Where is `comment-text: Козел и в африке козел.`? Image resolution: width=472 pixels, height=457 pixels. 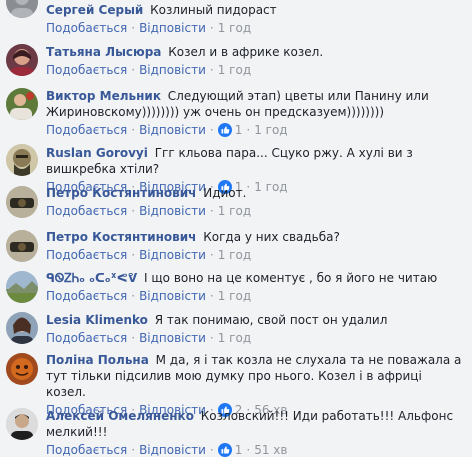 comment-text: Козел и в африке козел. is located at coordinates (246, 52).